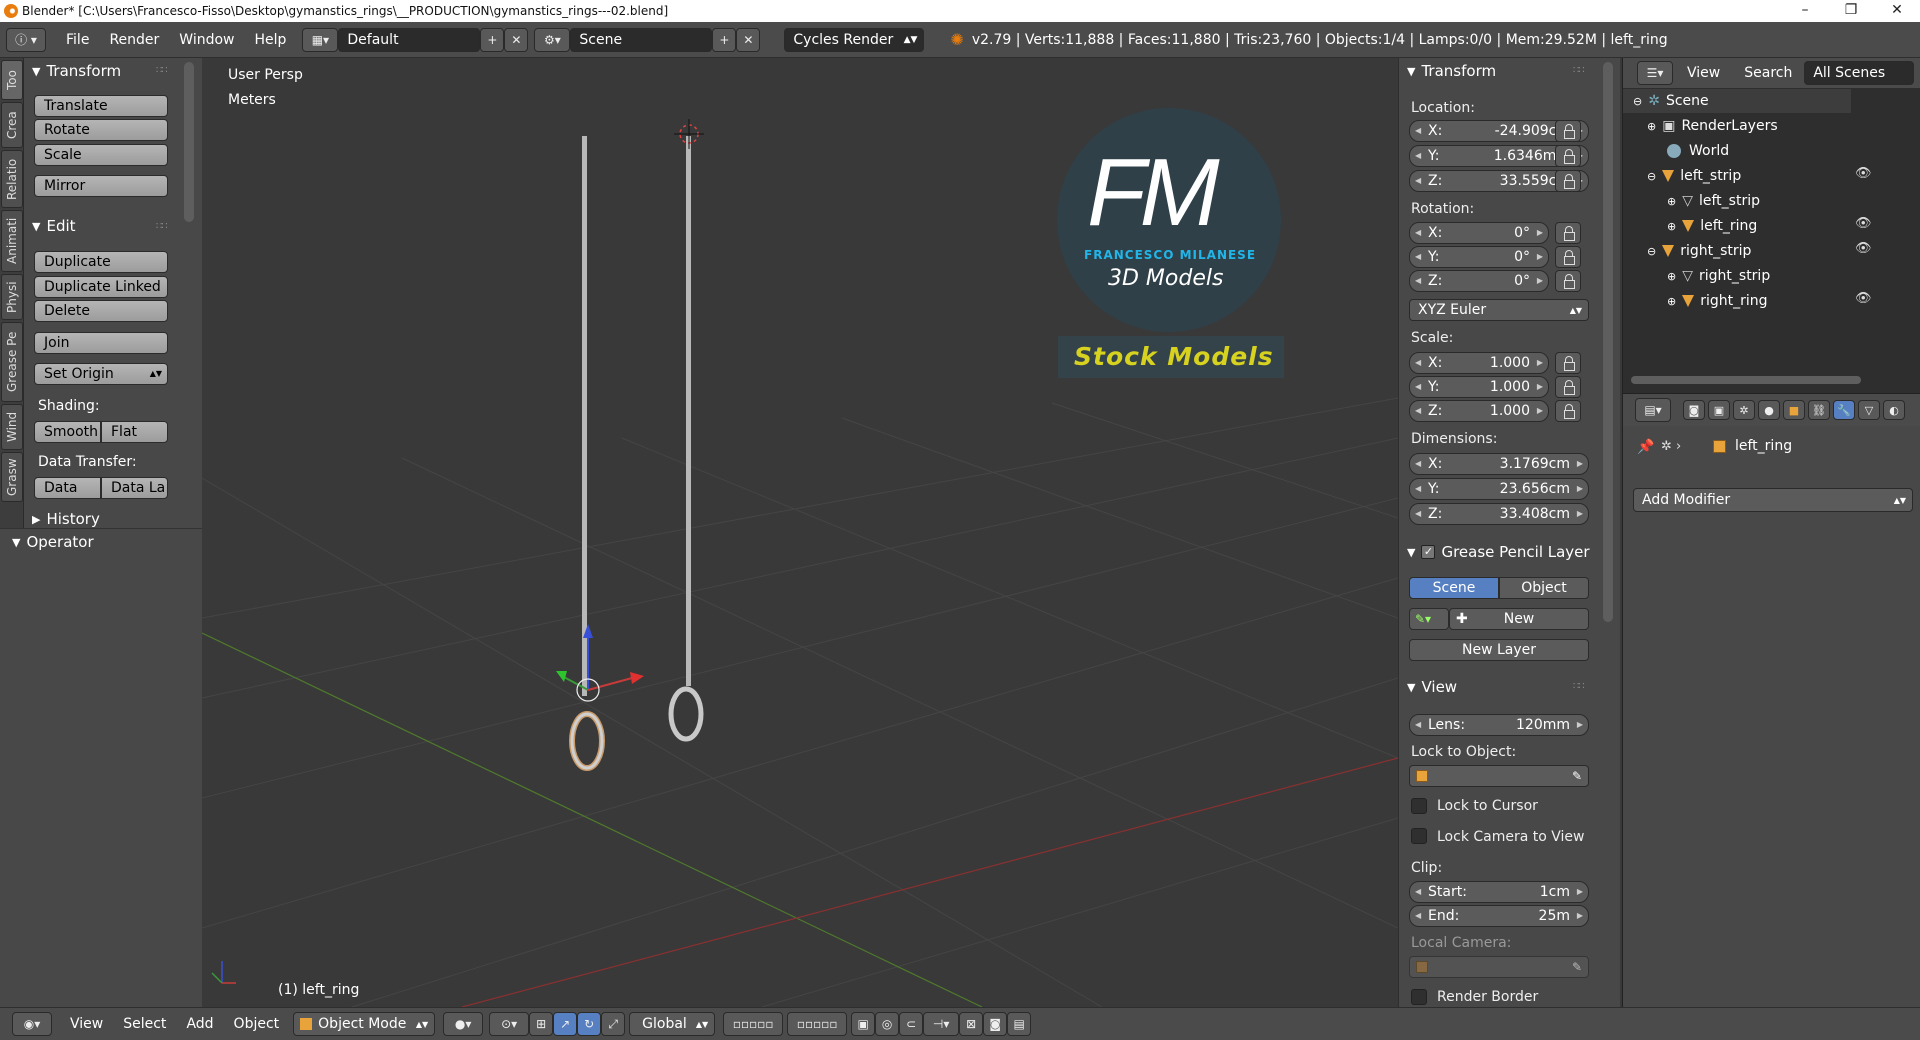  I want to click on scene-tab-icon: ✲, so click(1744, 410).